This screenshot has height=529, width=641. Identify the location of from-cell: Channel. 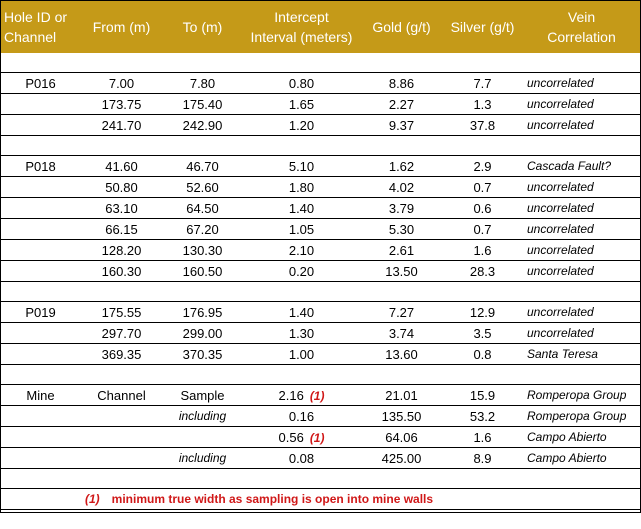
(121, 395).